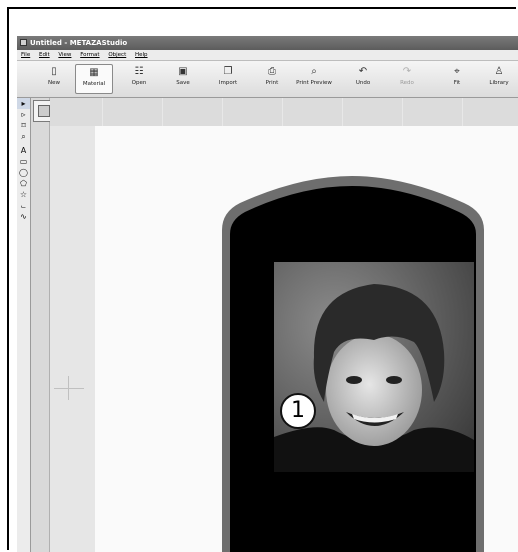 The image size is (518, 552). Describe the element at coordinates (298, 411) in the screenshot. I see `callout-number: 1` at that location.